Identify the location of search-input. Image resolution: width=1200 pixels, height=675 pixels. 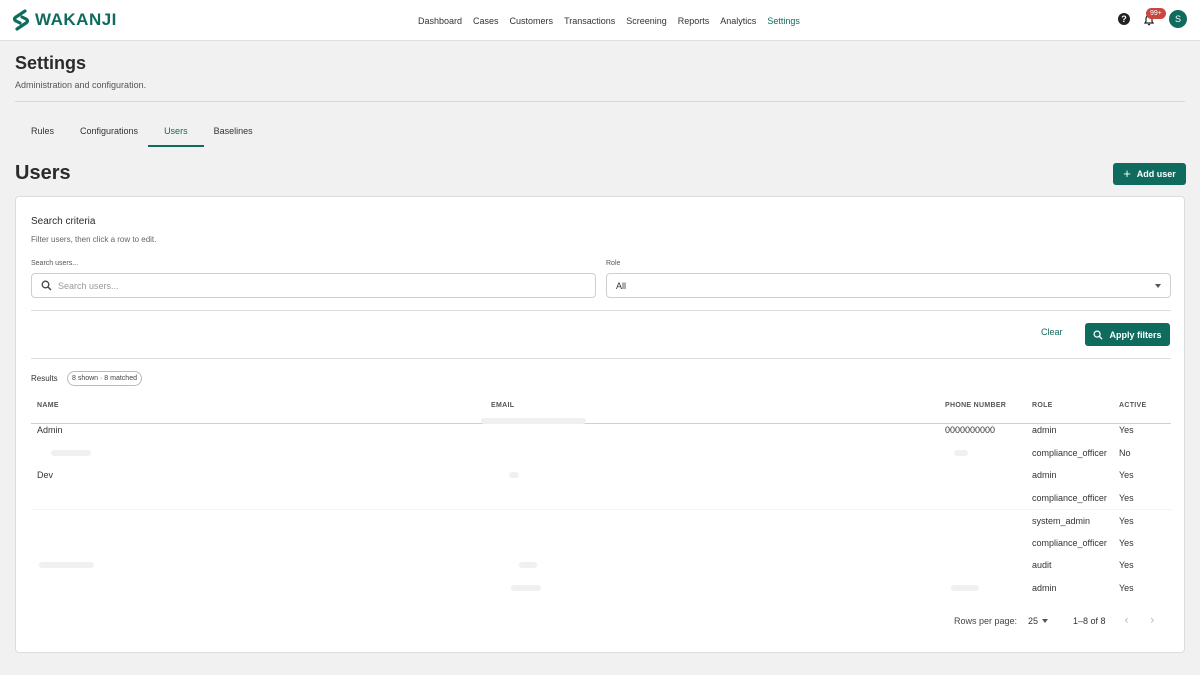
(318, 286).